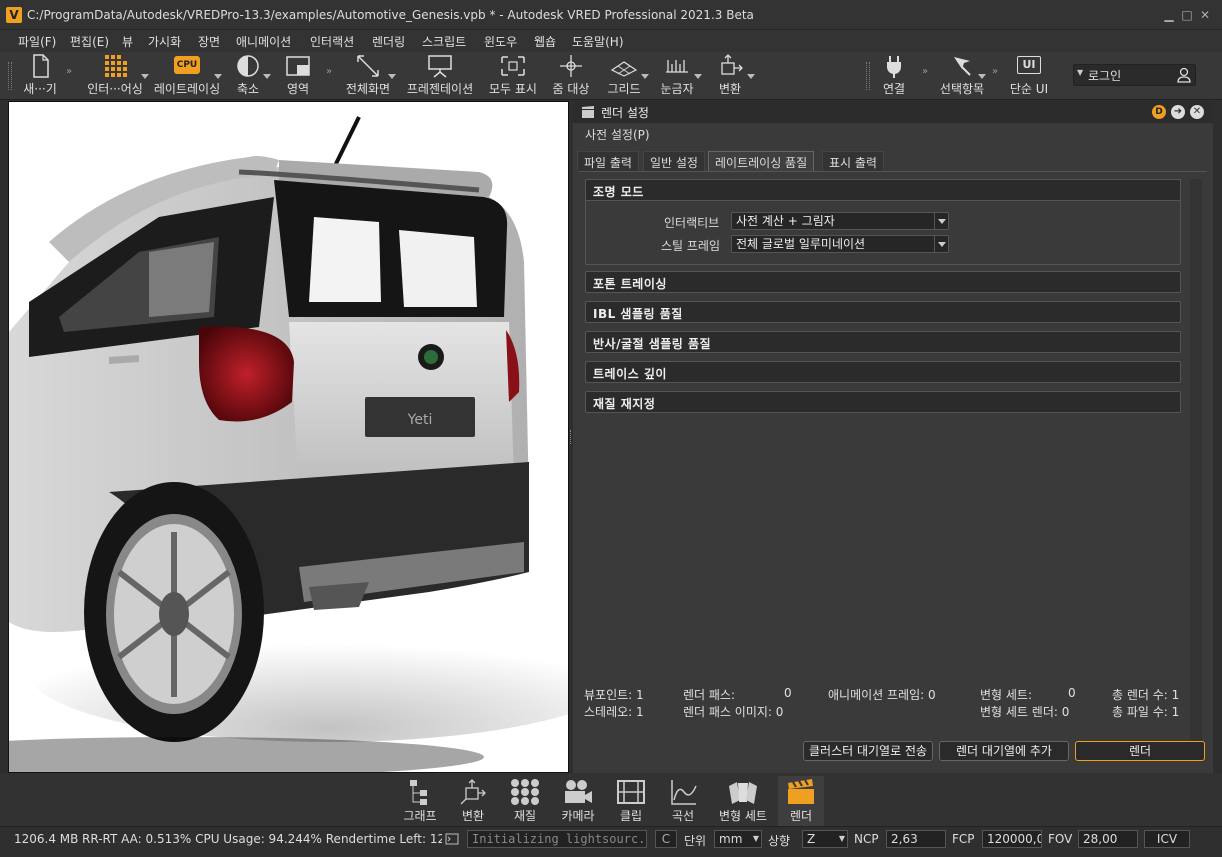  What do you see at coordinates (1134, 75) in the screenshot?
I see `login-dropdown: ▼ 로그인` at bounding box center [1134, 75].